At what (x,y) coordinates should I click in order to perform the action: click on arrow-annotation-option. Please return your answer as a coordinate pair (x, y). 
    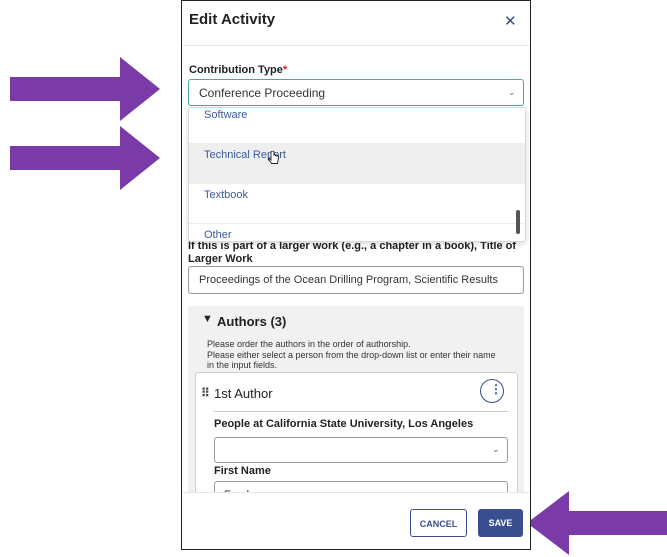
    Looking at the image, I should click on (85, 158).